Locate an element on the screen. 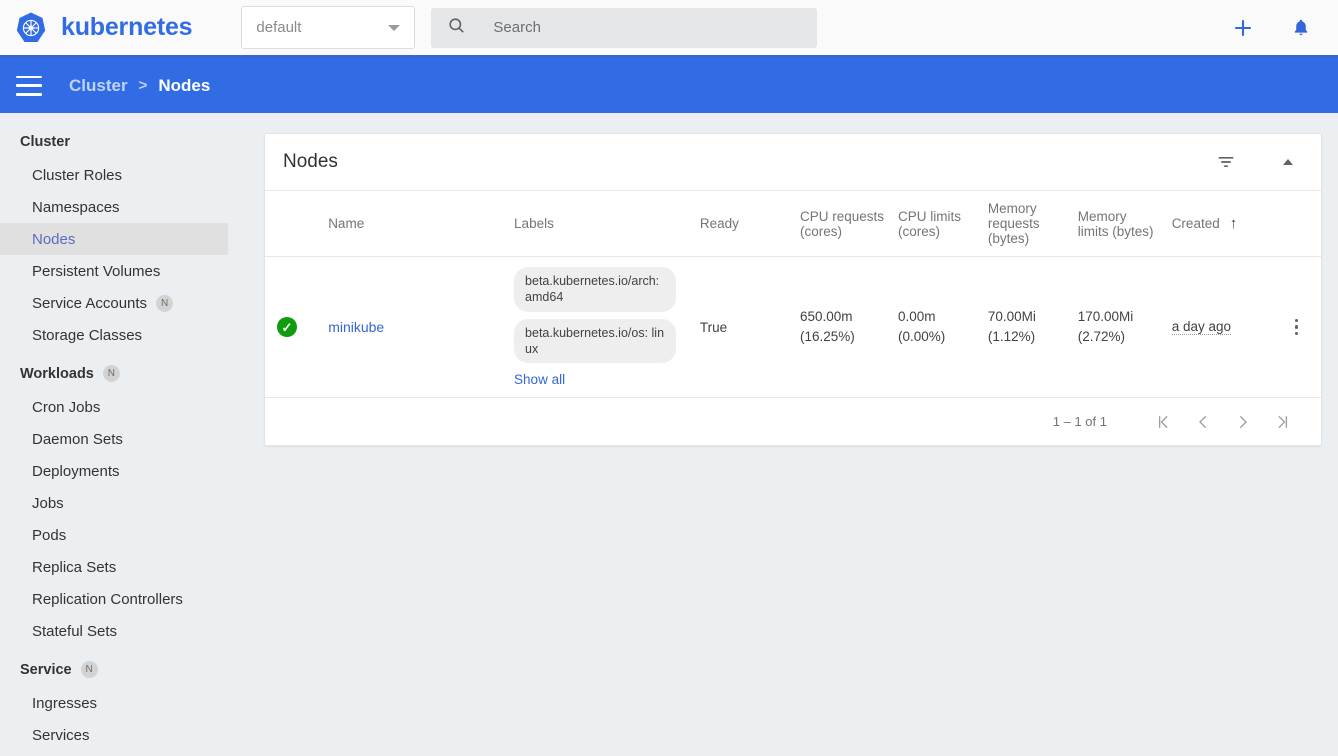 The height and width of the screenshot is (756, 1338). kebab-menu-icon is located at coordinates (1296, 327).